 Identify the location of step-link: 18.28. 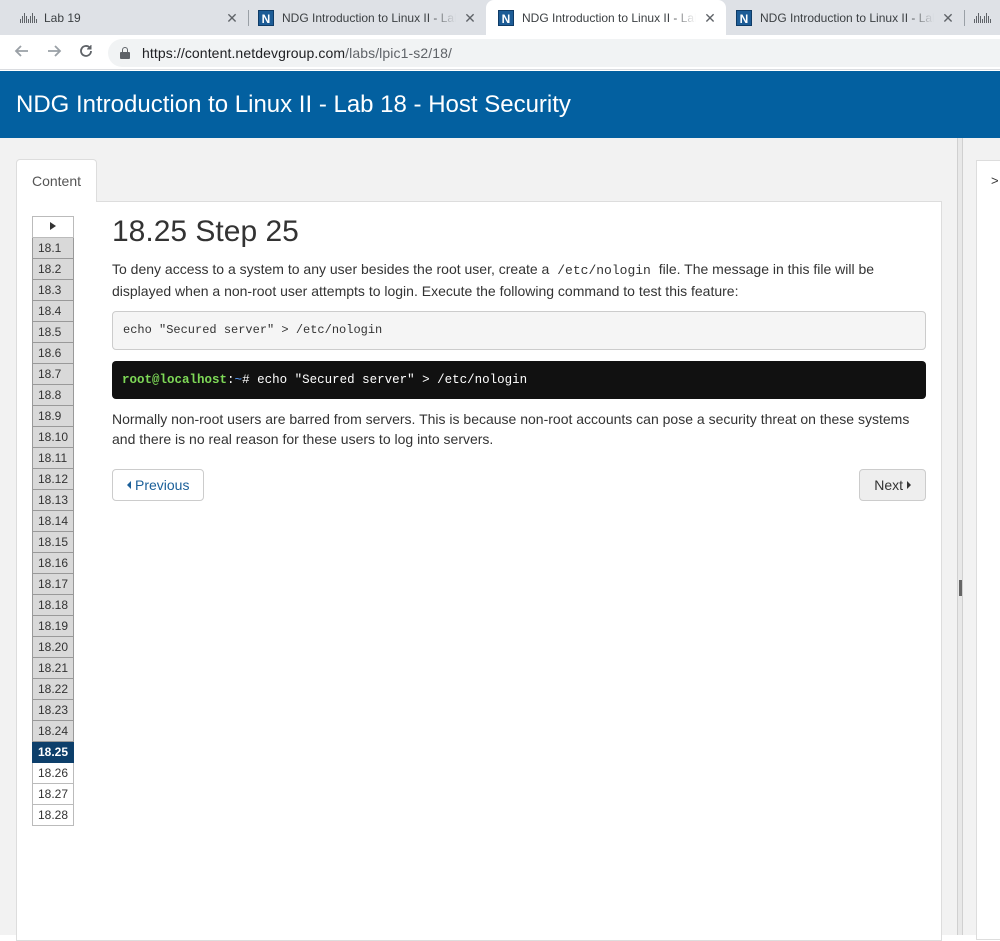
(53, 815).